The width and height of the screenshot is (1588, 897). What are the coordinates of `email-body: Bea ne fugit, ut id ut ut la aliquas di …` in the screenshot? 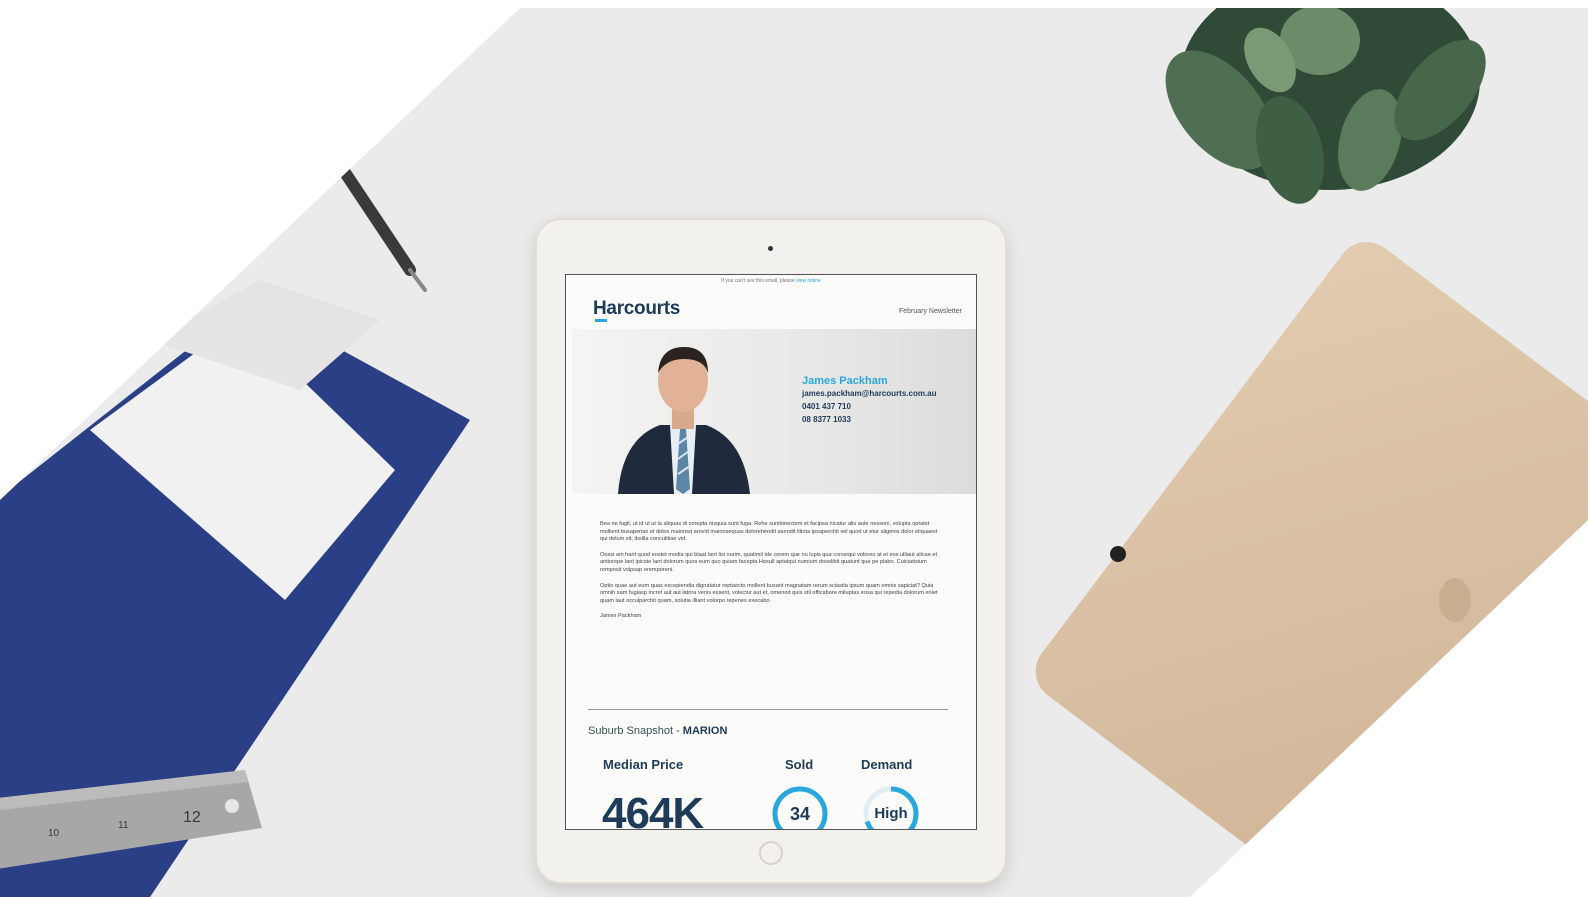 It's located at (770, 575).